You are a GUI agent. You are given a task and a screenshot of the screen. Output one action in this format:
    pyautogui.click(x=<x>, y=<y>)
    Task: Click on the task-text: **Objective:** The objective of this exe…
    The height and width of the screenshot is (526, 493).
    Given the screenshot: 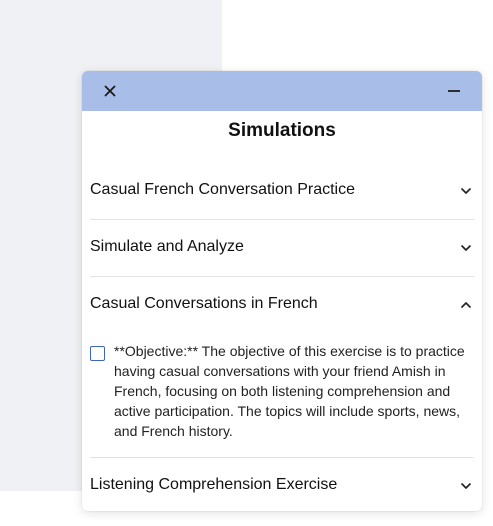 What is the action you would take?
    pyautogui.click(x=289, y=391)
    